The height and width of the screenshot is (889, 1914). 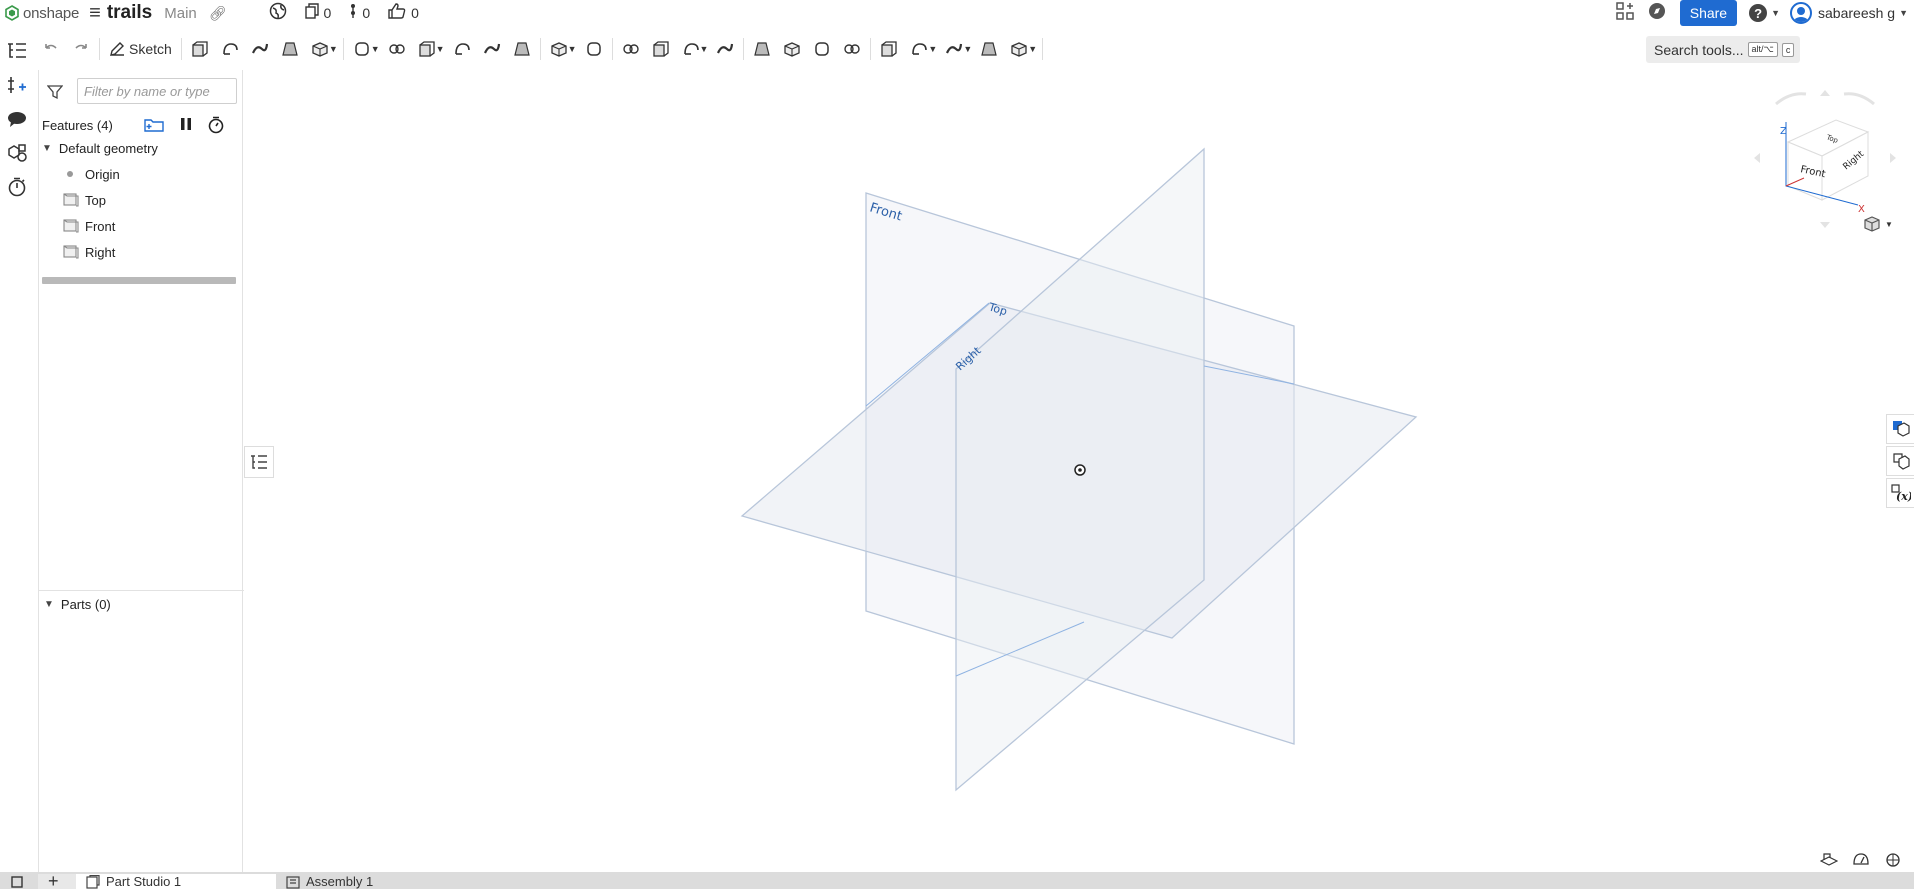 I want to click on default-geometry-group: ▼ Default geometry, so click(x=100, y=148).